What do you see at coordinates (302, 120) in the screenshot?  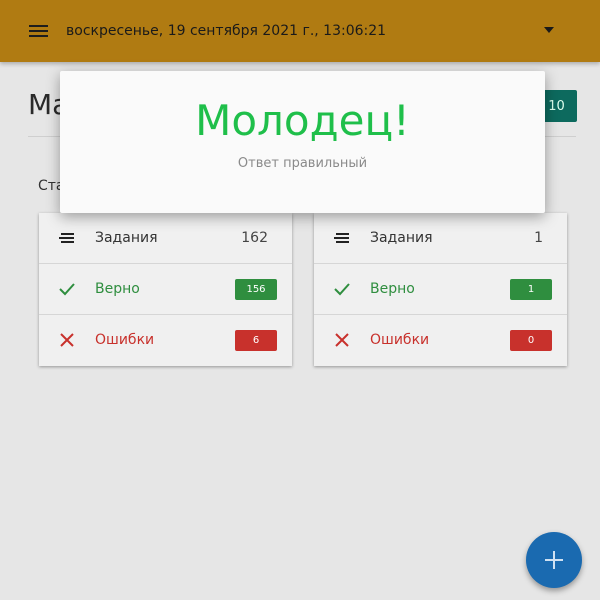 I see `dialog-title: Молодец!` at bounding box center [302, 120].